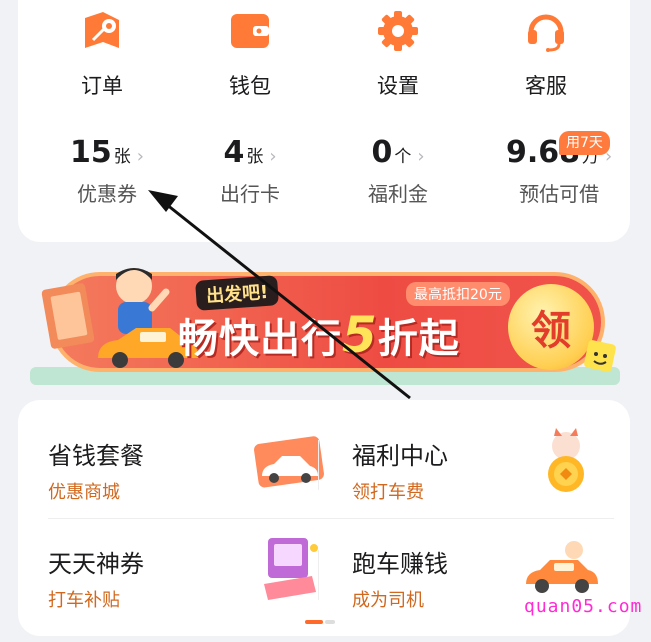 This screenshot has width=651, height=642. I want to click on driver-car-icon, so click(562, 569).